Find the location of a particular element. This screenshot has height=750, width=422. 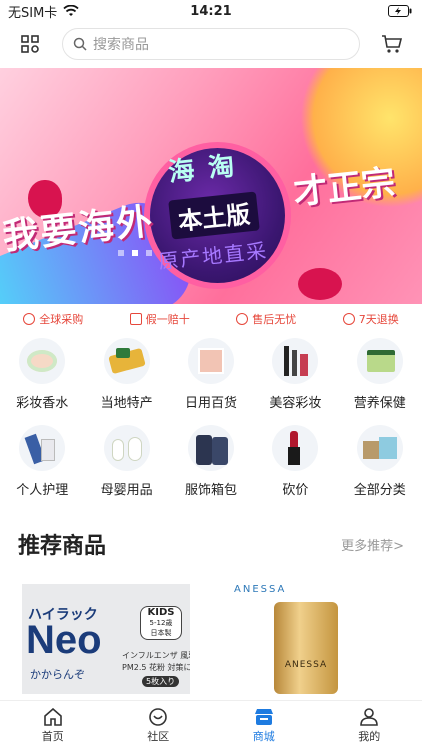

tab-label: 商城 is located at coordinates (263, 736).